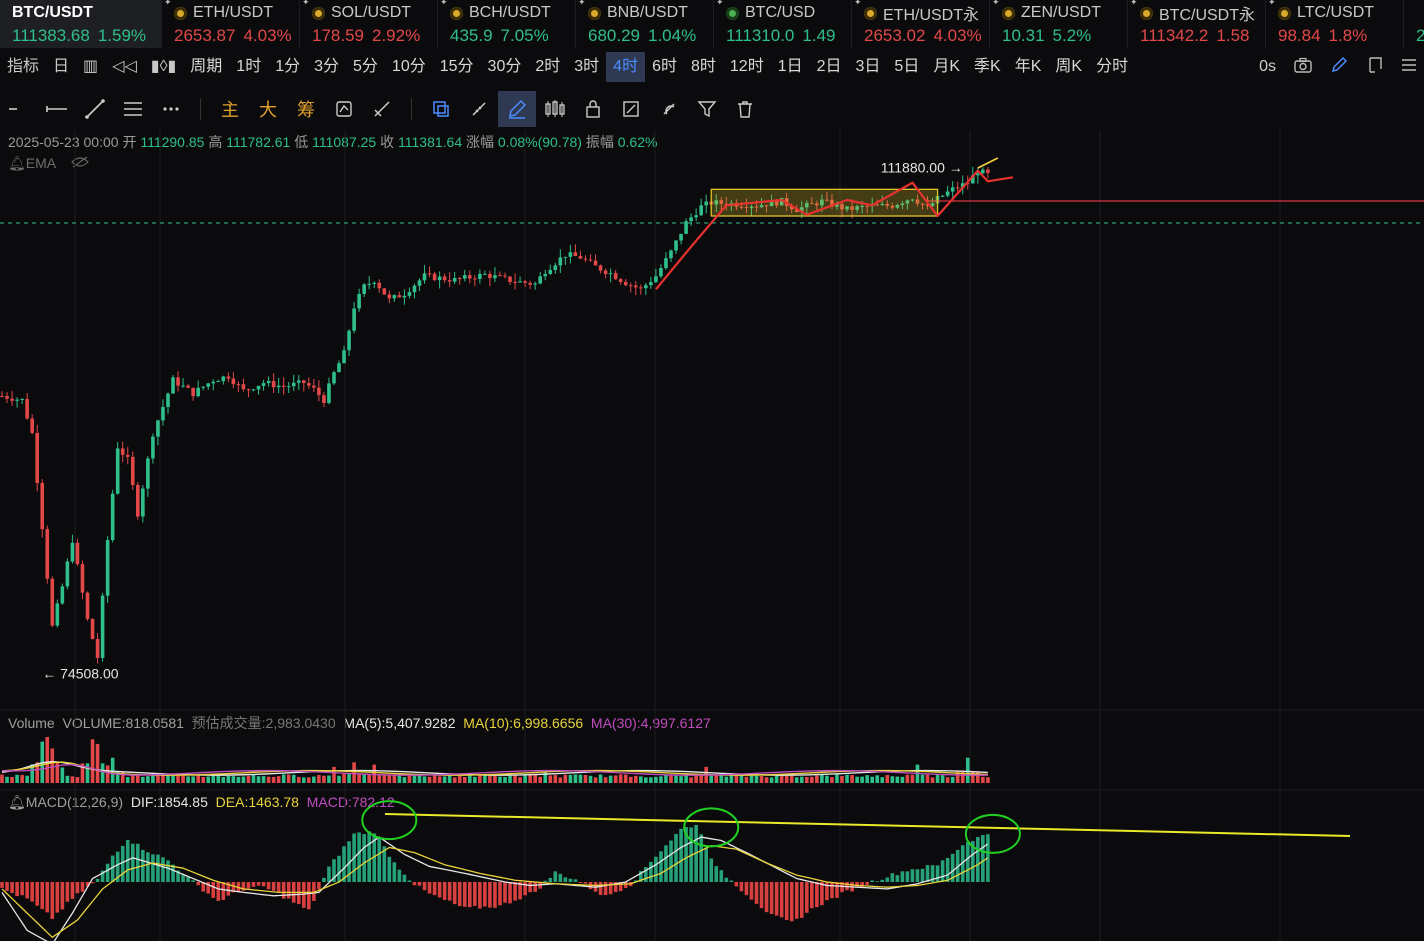 This screenshot has height=941, width=1424. I want to click on divergence-line, so click(867, 825).